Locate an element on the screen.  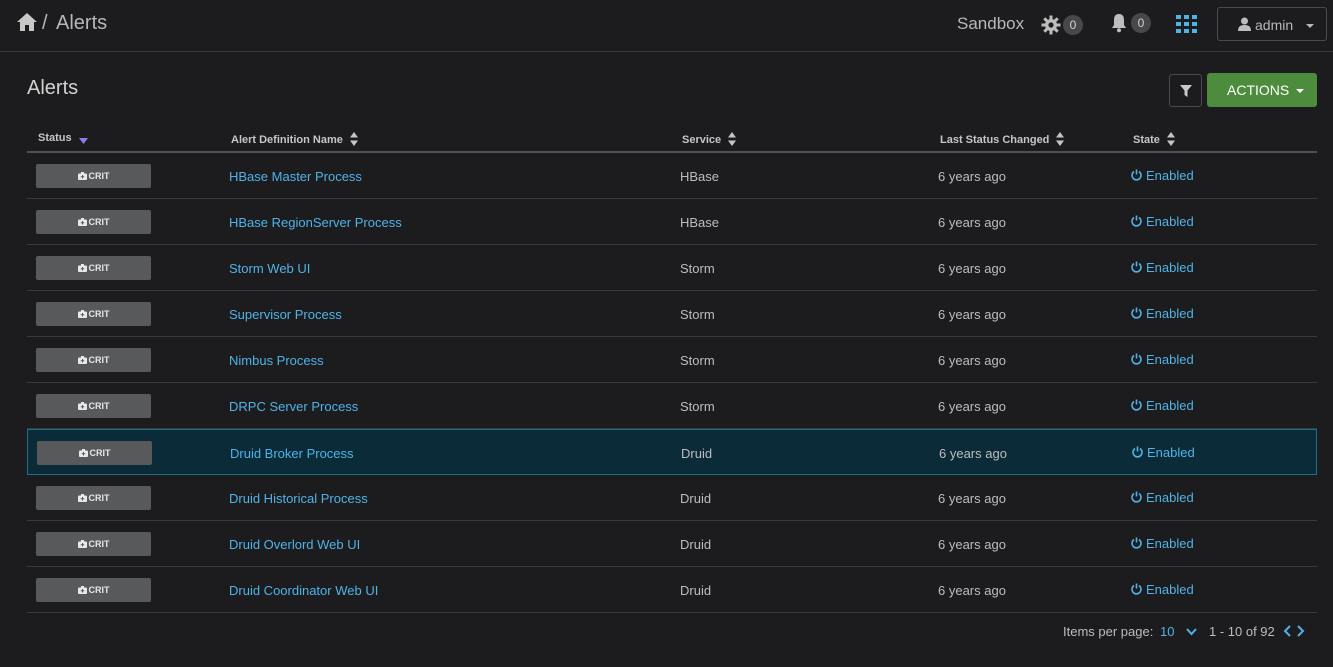
column-header-service: Service is located at coordinates (709, 139).